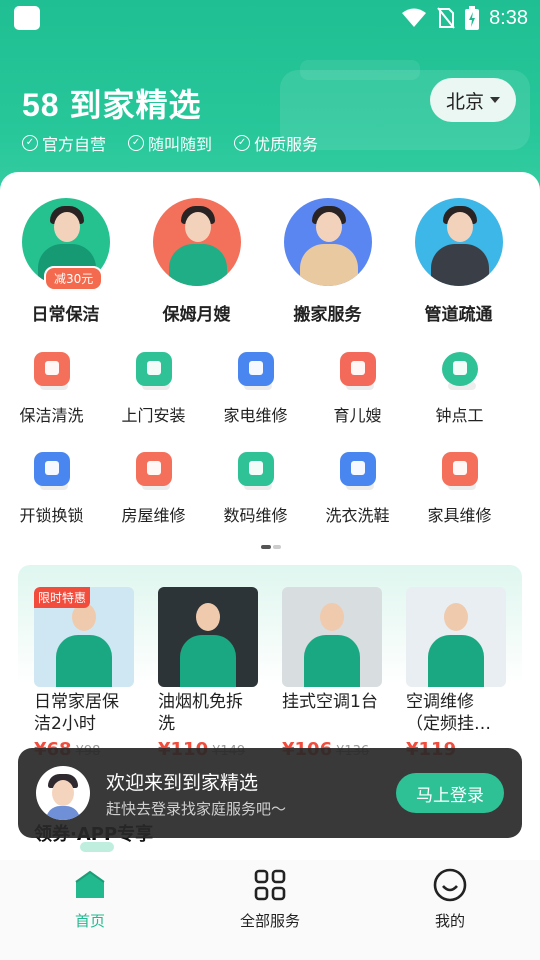  What do you see at coordinates (89, 921) in the screenshot?
I see `tab-label: 首页` at bounding box center [89, 921].